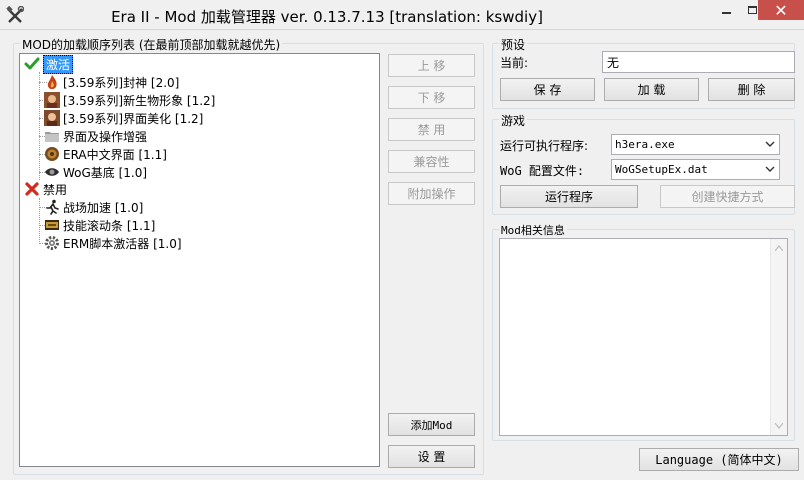  Describe the element at coordinates (781, 10) in the screenshot. I see `close-button: ✕` at that location.